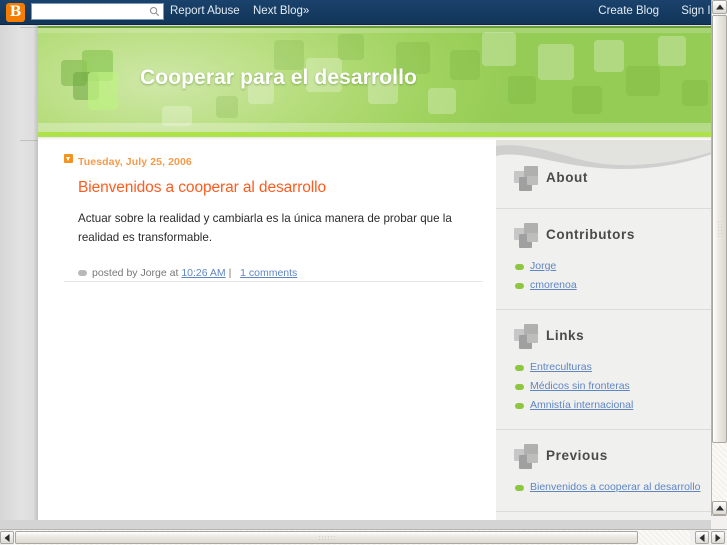  Describe the element at coordinates (203, 273) in the screenshot. I see `post-time-link: 10:26 AM` at that location.